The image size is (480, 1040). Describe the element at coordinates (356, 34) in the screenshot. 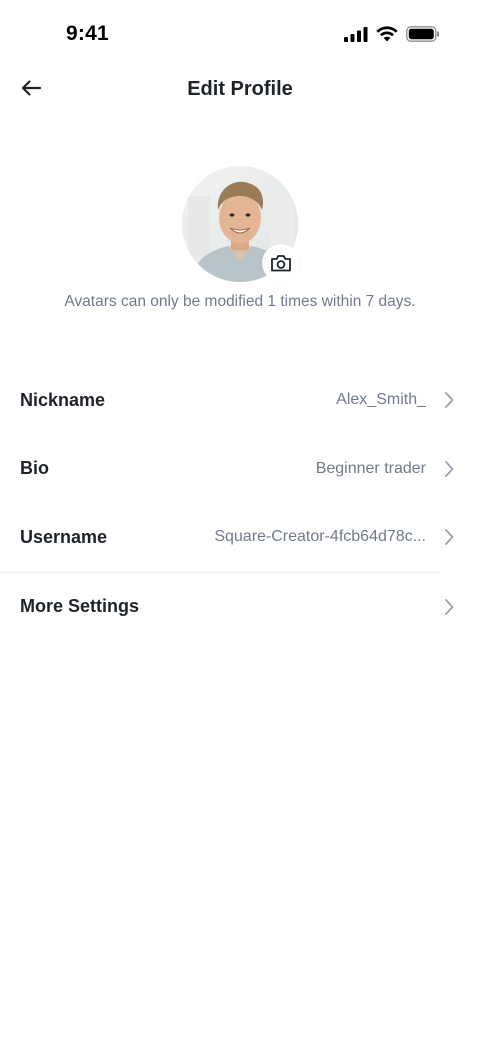

I see `cellular-signal-icon` at that location.